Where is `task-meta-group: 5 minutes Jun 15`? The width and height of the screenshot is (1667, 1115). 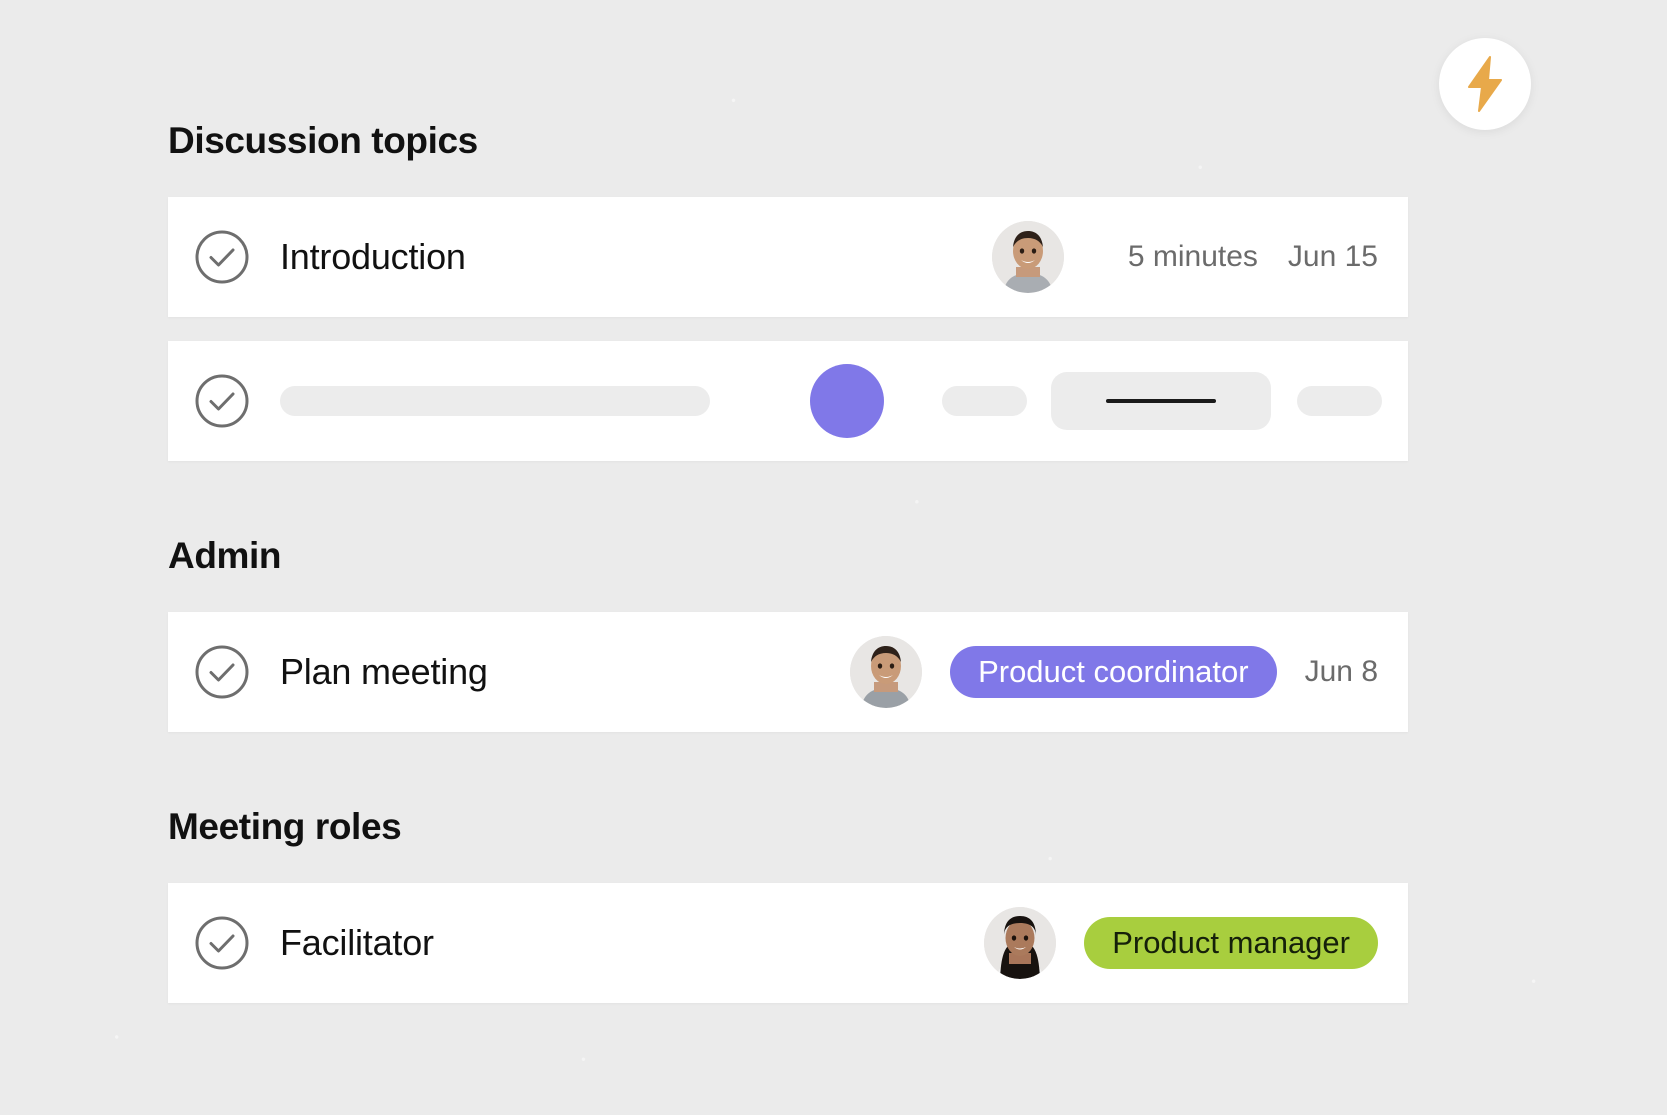
task-meta-group: 5 minutes Jun 15 is located at coordinates (1199, 257).